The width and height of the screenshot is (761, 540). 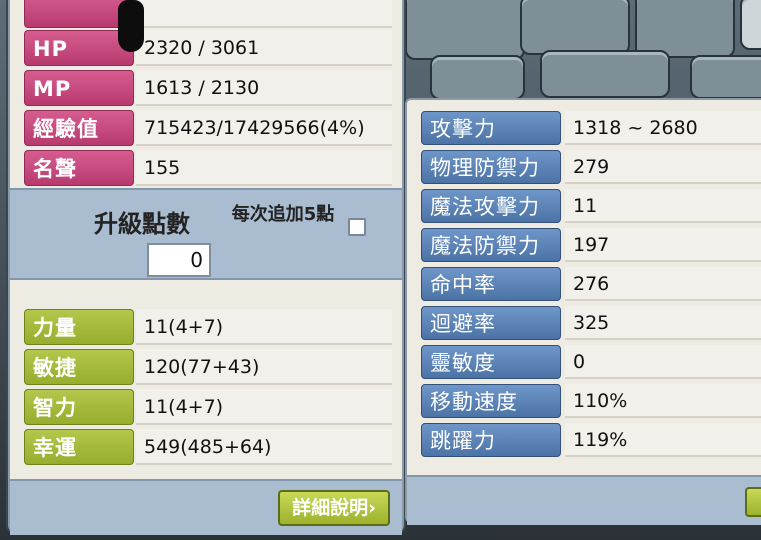 What do you see at coordinates (584, 500) in the screenshot?
I see `right-bottom-bar` at bounding box center [584, 500].